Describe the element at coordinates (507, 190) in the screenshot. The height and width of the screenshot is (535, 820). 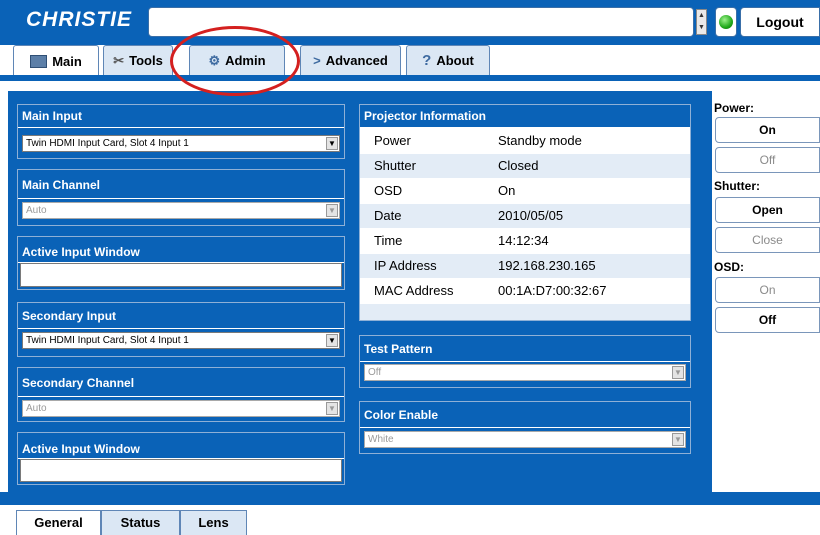
I see `info-value: On` at that location.